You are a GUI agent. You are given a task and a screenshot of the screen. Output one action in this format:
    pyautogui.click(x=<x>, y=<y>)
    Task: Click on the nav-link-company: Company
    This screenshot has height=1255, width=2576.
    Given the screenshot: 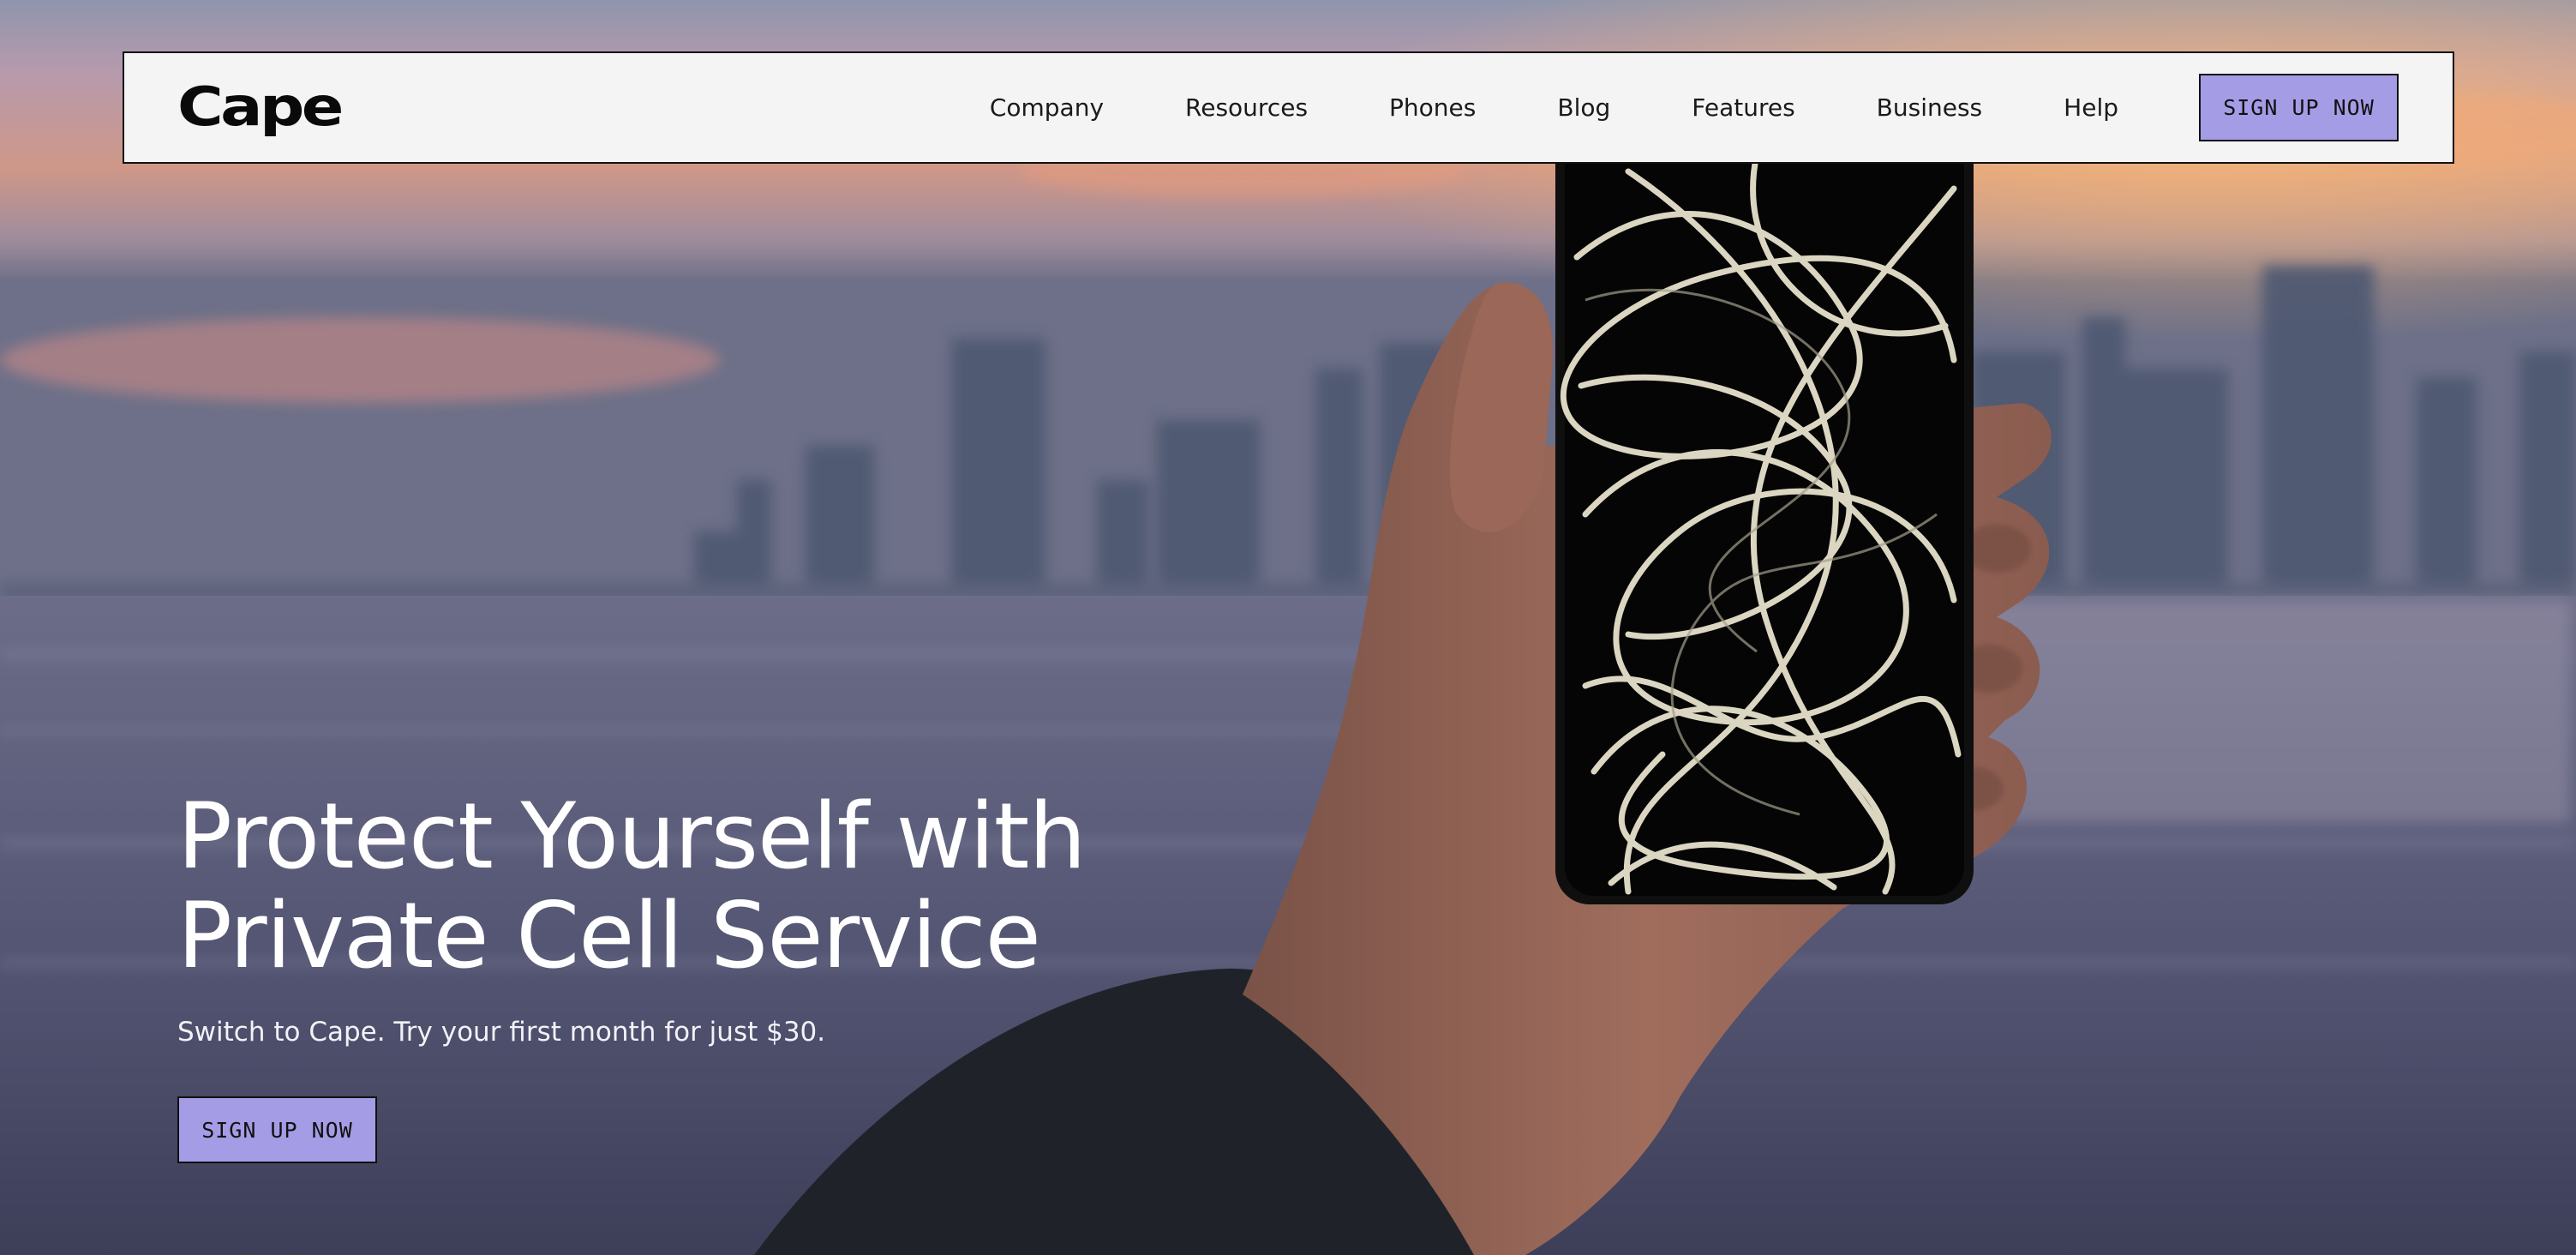 What is the action you would take?
    pyautogui.click(x=1047, y=107)
    